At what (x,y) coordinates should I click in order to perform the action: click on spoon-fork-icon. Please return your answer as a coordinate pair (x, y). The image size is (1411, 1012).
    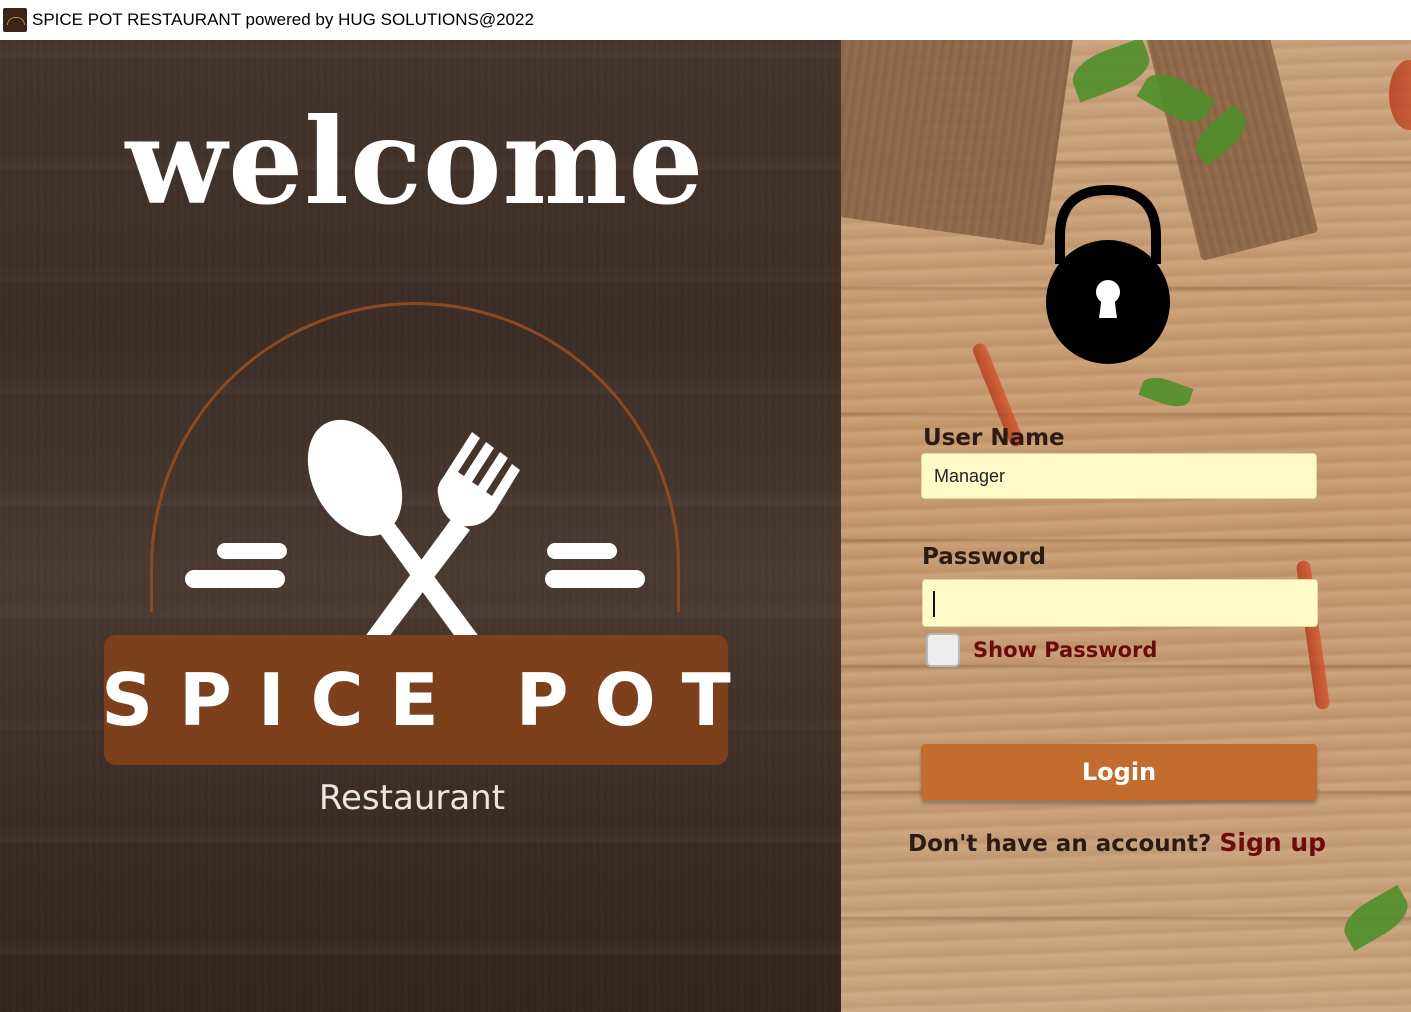
    Looking at the image, I should click on (415, 528).